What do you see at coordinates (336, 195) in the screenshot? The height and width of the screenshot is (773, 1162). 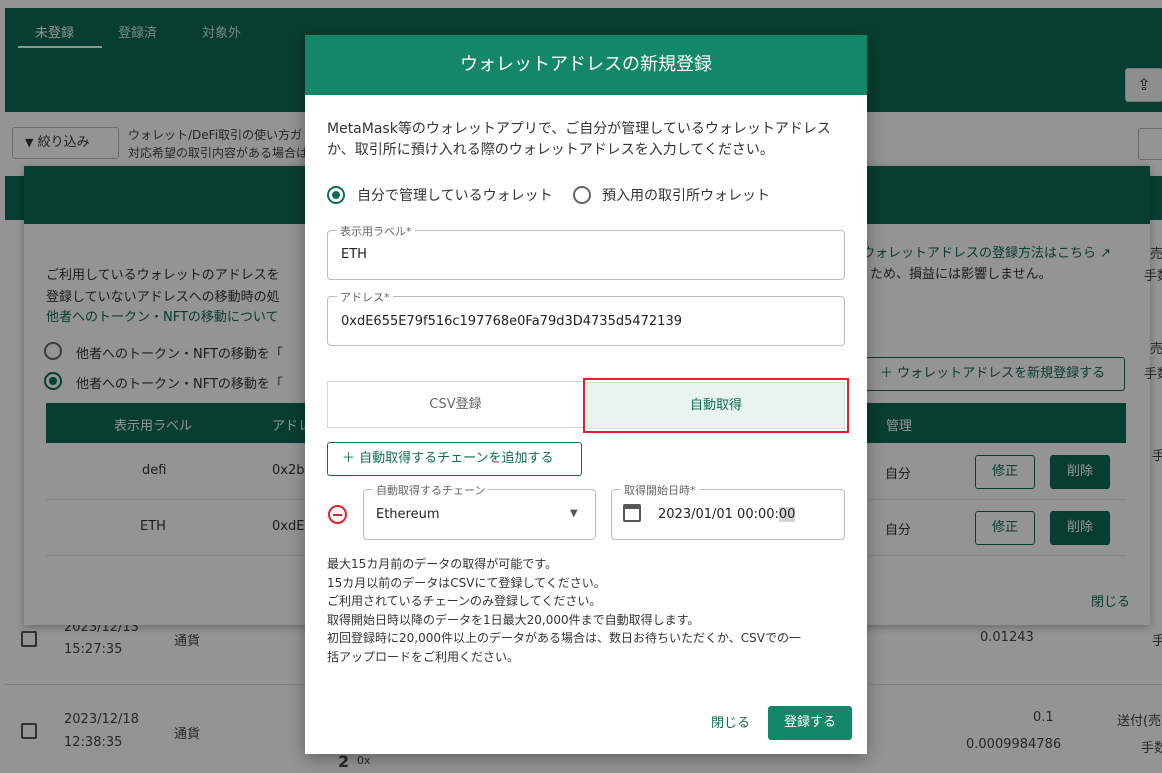 I see `radio-self-wallet` at bounding box center [336, 195].